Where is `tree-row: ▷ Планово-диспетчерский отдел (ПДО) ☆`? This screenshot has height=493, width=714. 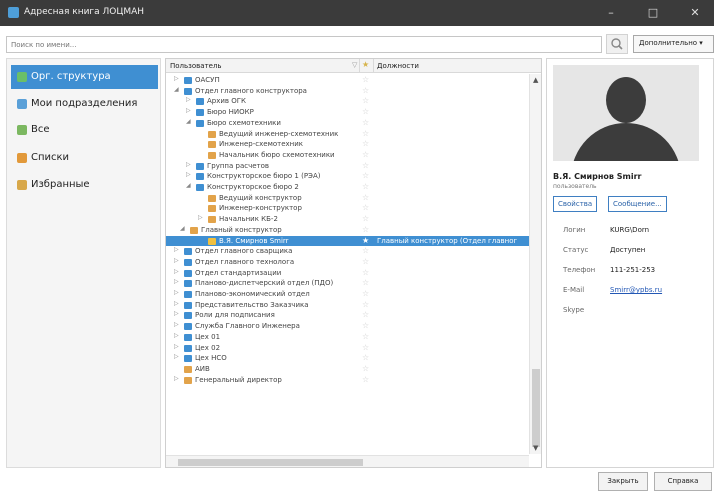 tree-row: ▷ Планово-диспетчерский отдел (ПДО) ☆ is located at coordinates (347, 283).